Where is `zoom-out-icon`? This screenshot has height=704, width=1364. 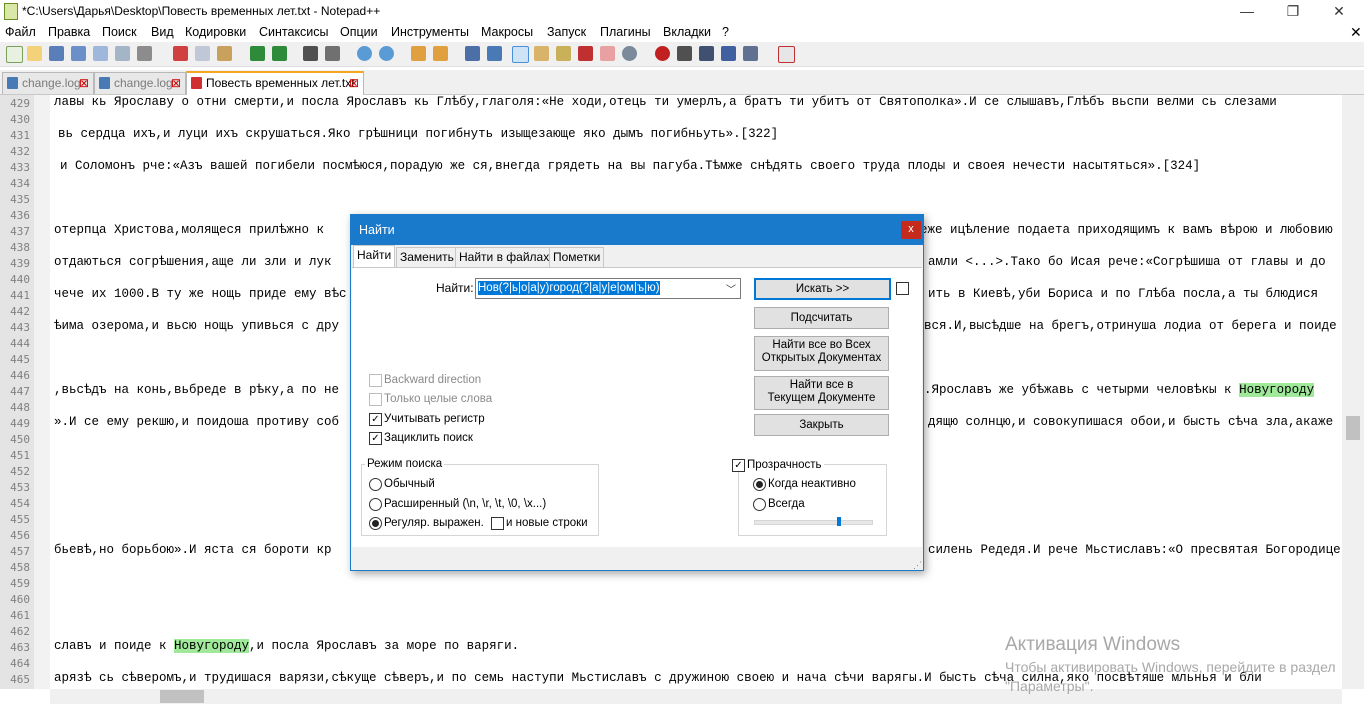 zoom-out-icon is located at coordinates (386, 53).